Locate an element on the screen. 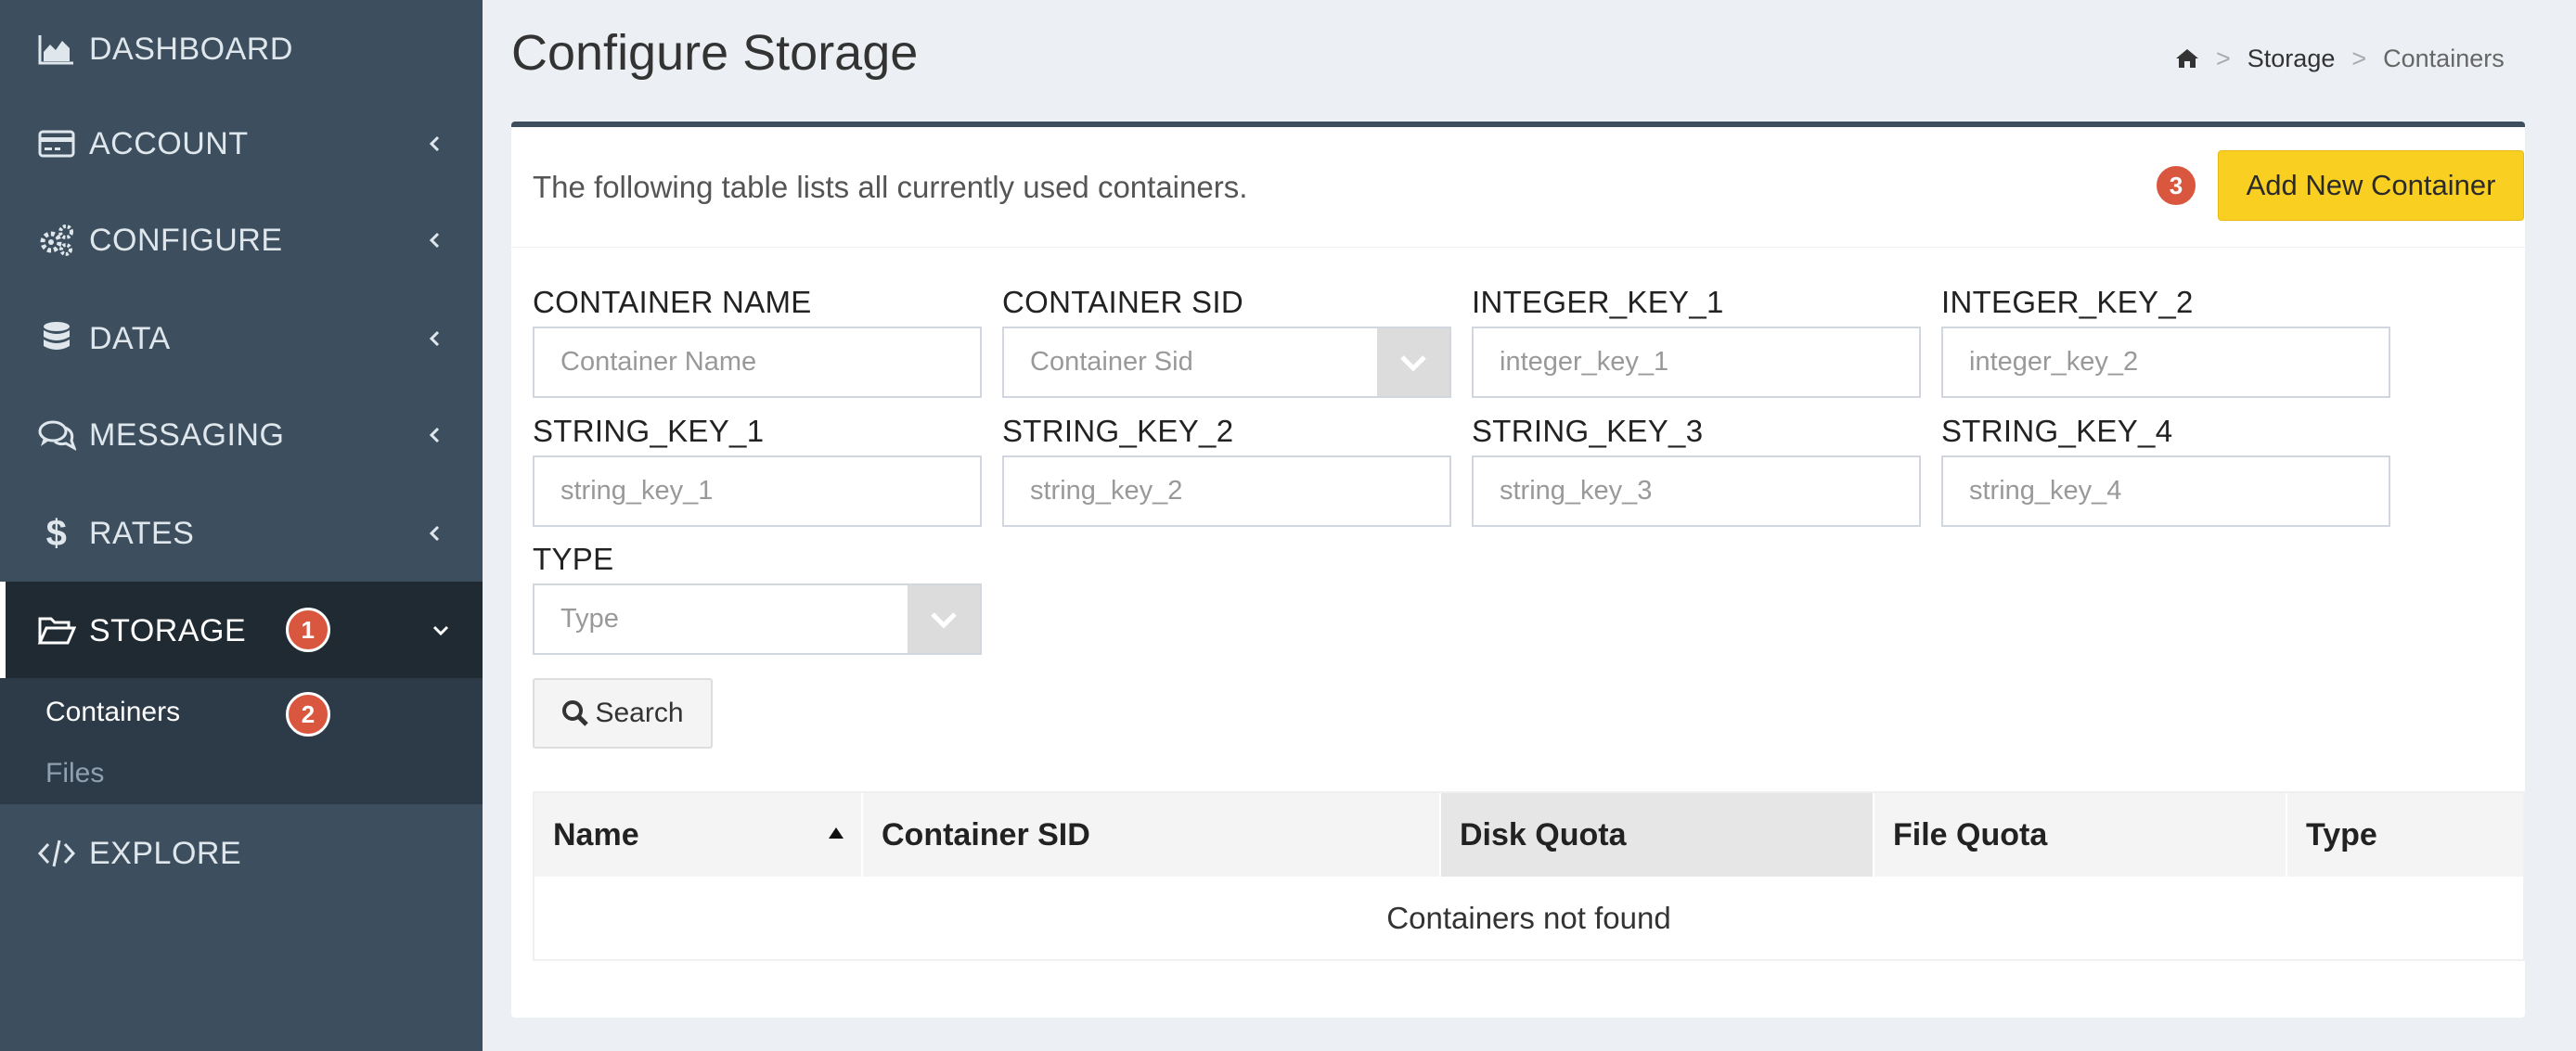  sidebar-item-rates: $ RATES is located at coordinates (241, 533).